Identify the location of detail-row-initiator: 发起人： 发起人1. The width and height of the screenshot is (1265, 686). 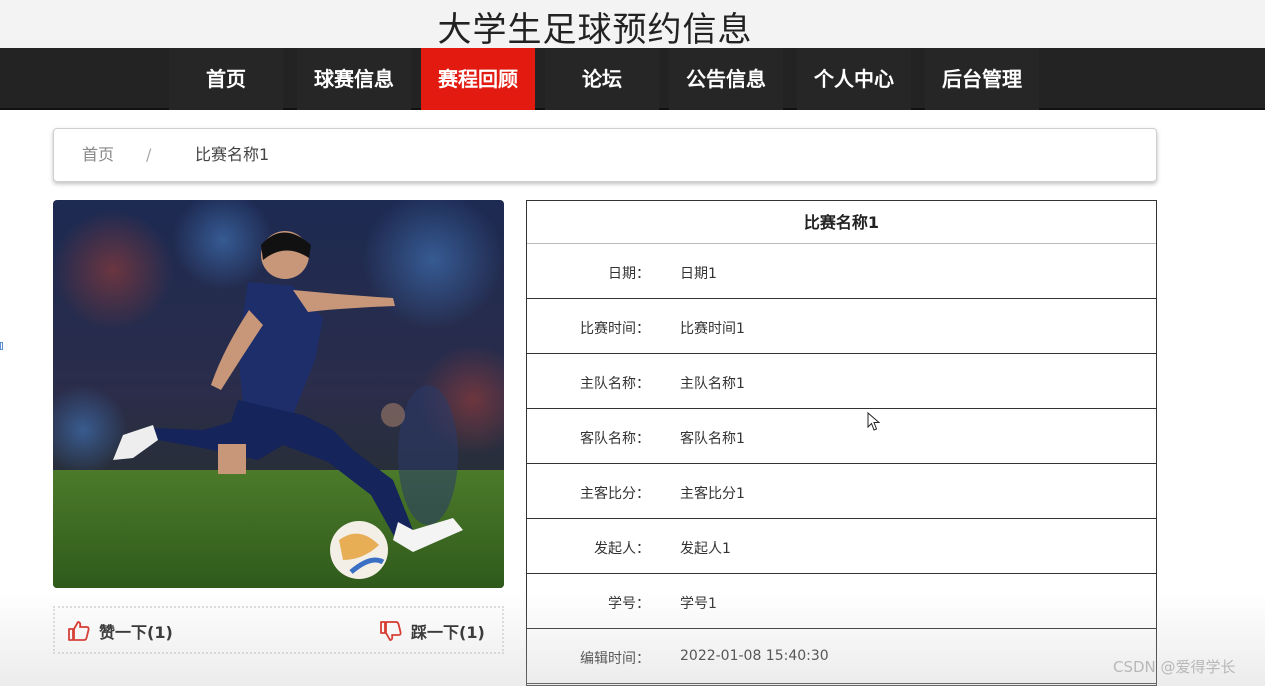
(841, 546).